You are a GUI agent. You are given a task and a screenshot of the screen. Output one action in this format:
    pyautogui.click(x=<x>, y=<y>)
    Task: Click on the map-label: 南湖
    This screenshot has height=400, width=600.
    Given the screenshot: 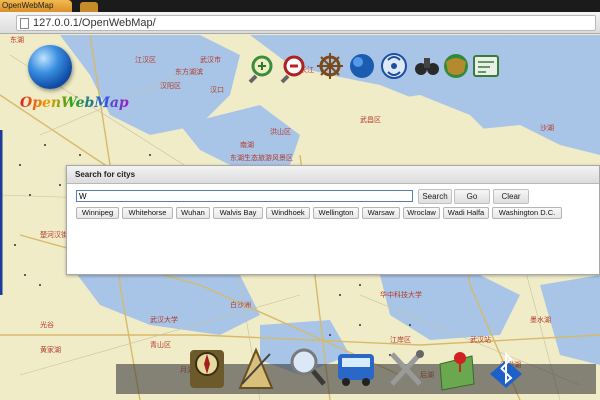 What is the action you would take?
    pyautogui.click(x=247, y=145)
    